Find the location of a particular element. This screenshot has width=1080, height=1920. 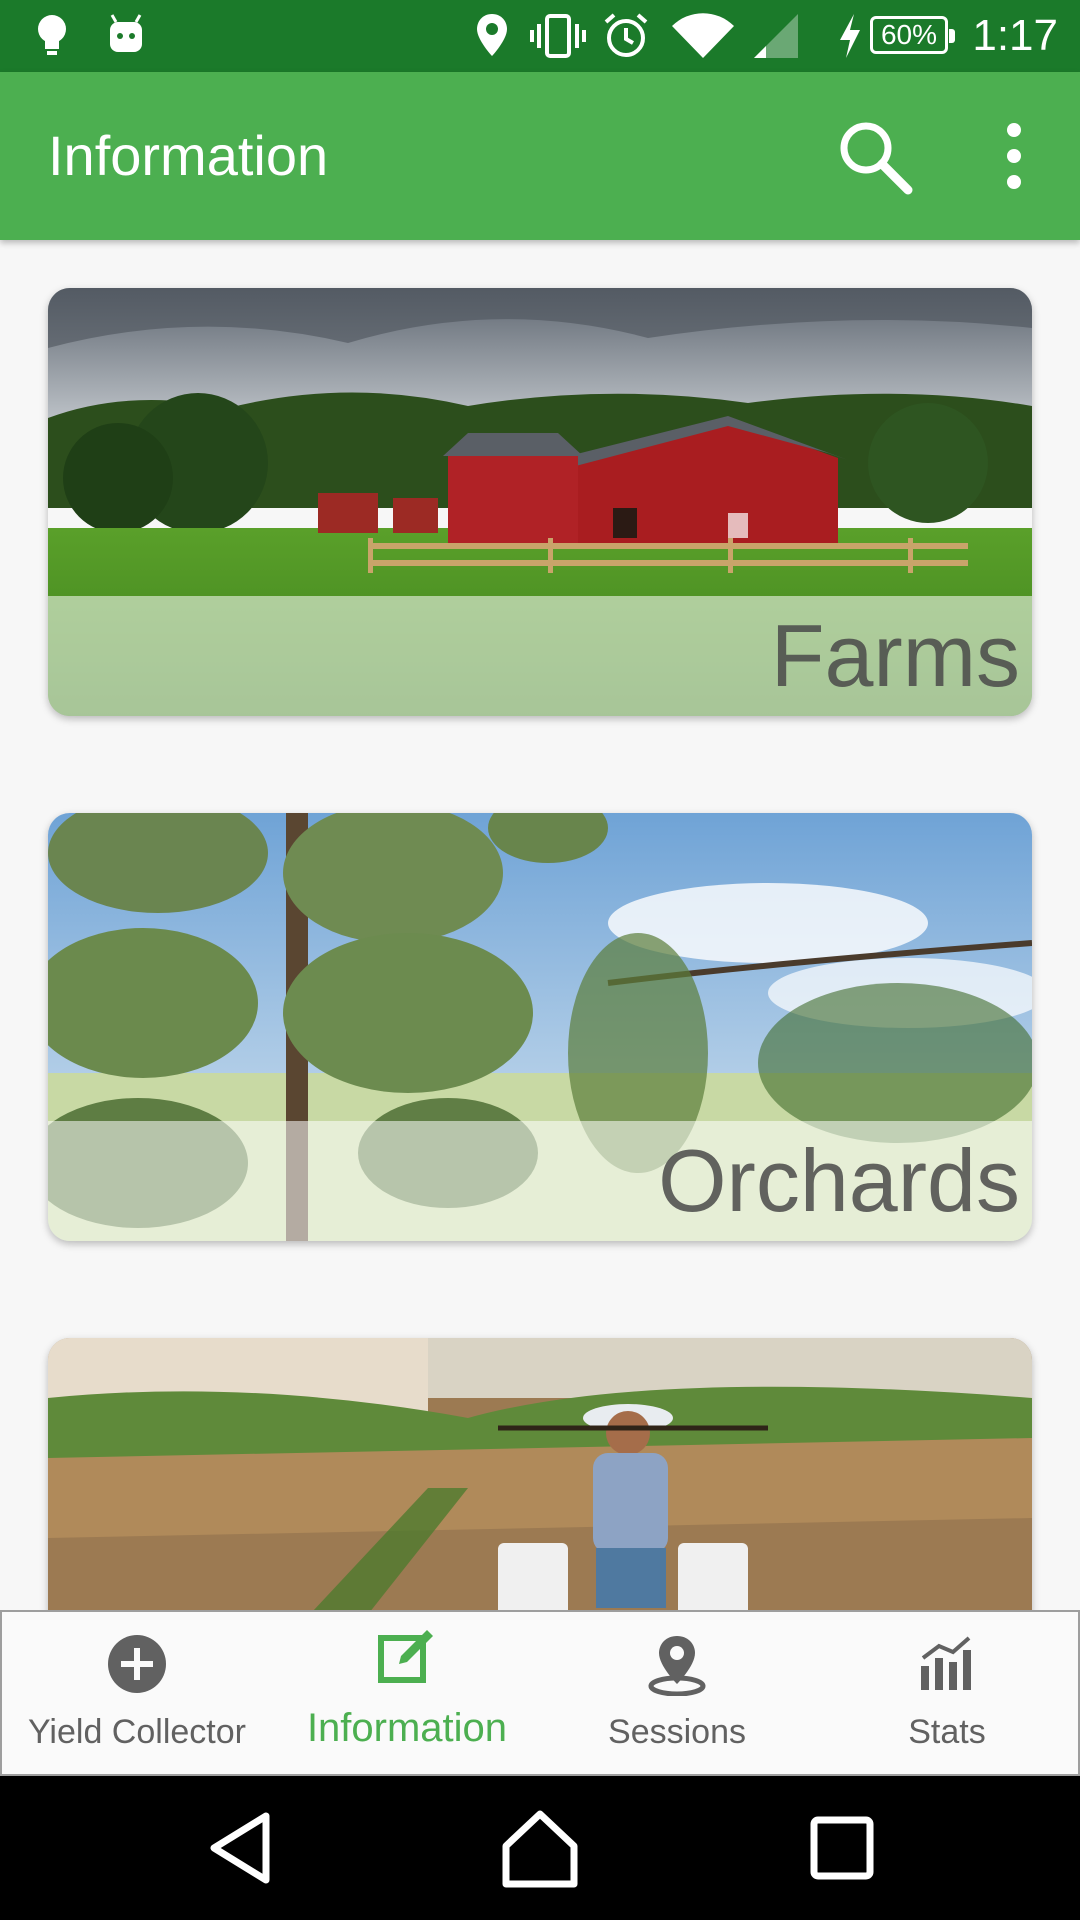

nav-yield-collector: Yield Collector is located at coordinates (137, 1693).